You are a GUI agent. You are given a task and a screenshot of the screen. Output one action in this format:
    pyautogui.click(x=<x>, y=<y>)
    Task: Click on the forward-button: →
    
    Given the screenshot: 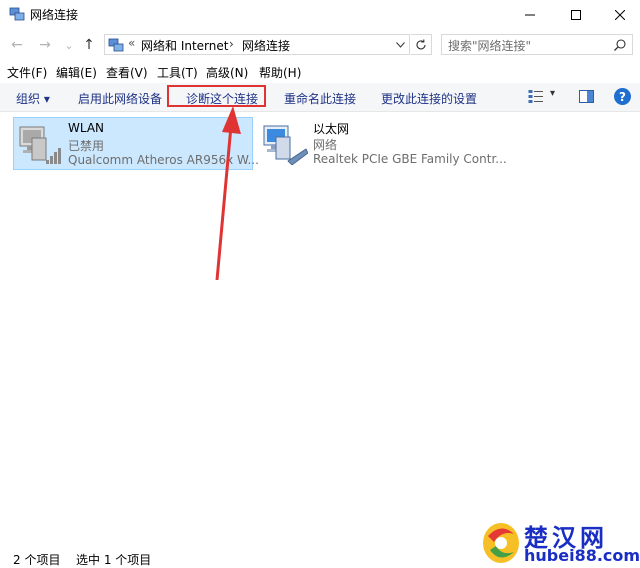 What is the action you would take?
    pyautogui.click(x=45, y=45)
    